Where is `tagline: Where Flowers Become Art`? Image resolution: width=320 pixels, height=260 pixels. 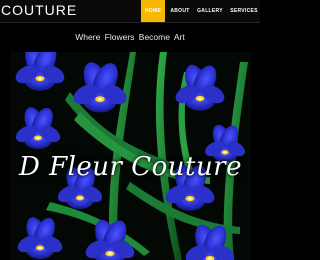 tagline: Where Flowers Become Art is located at coordinates (130, 37).